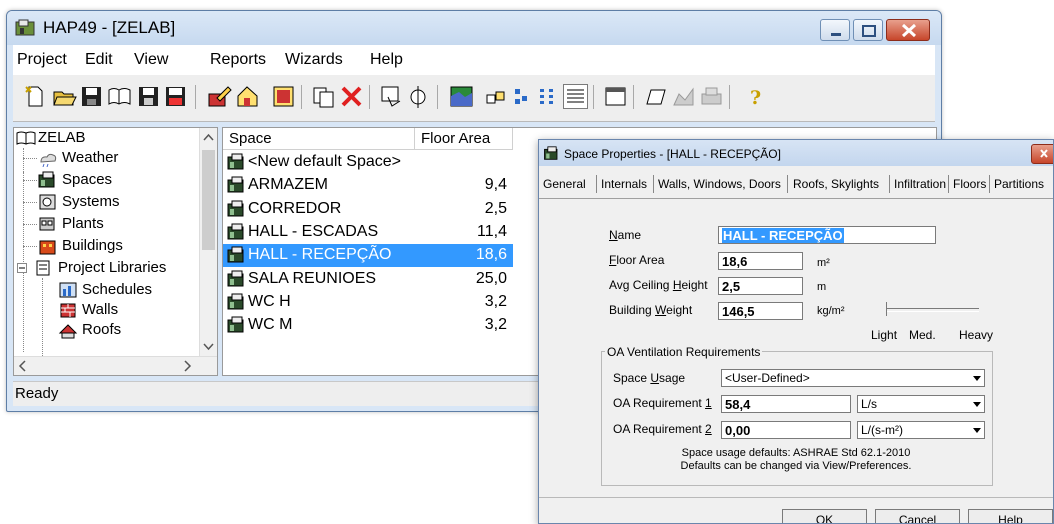  Describe the element at coordinates (175, 96) in the screenshot. I see `save-all-icon` at that location.